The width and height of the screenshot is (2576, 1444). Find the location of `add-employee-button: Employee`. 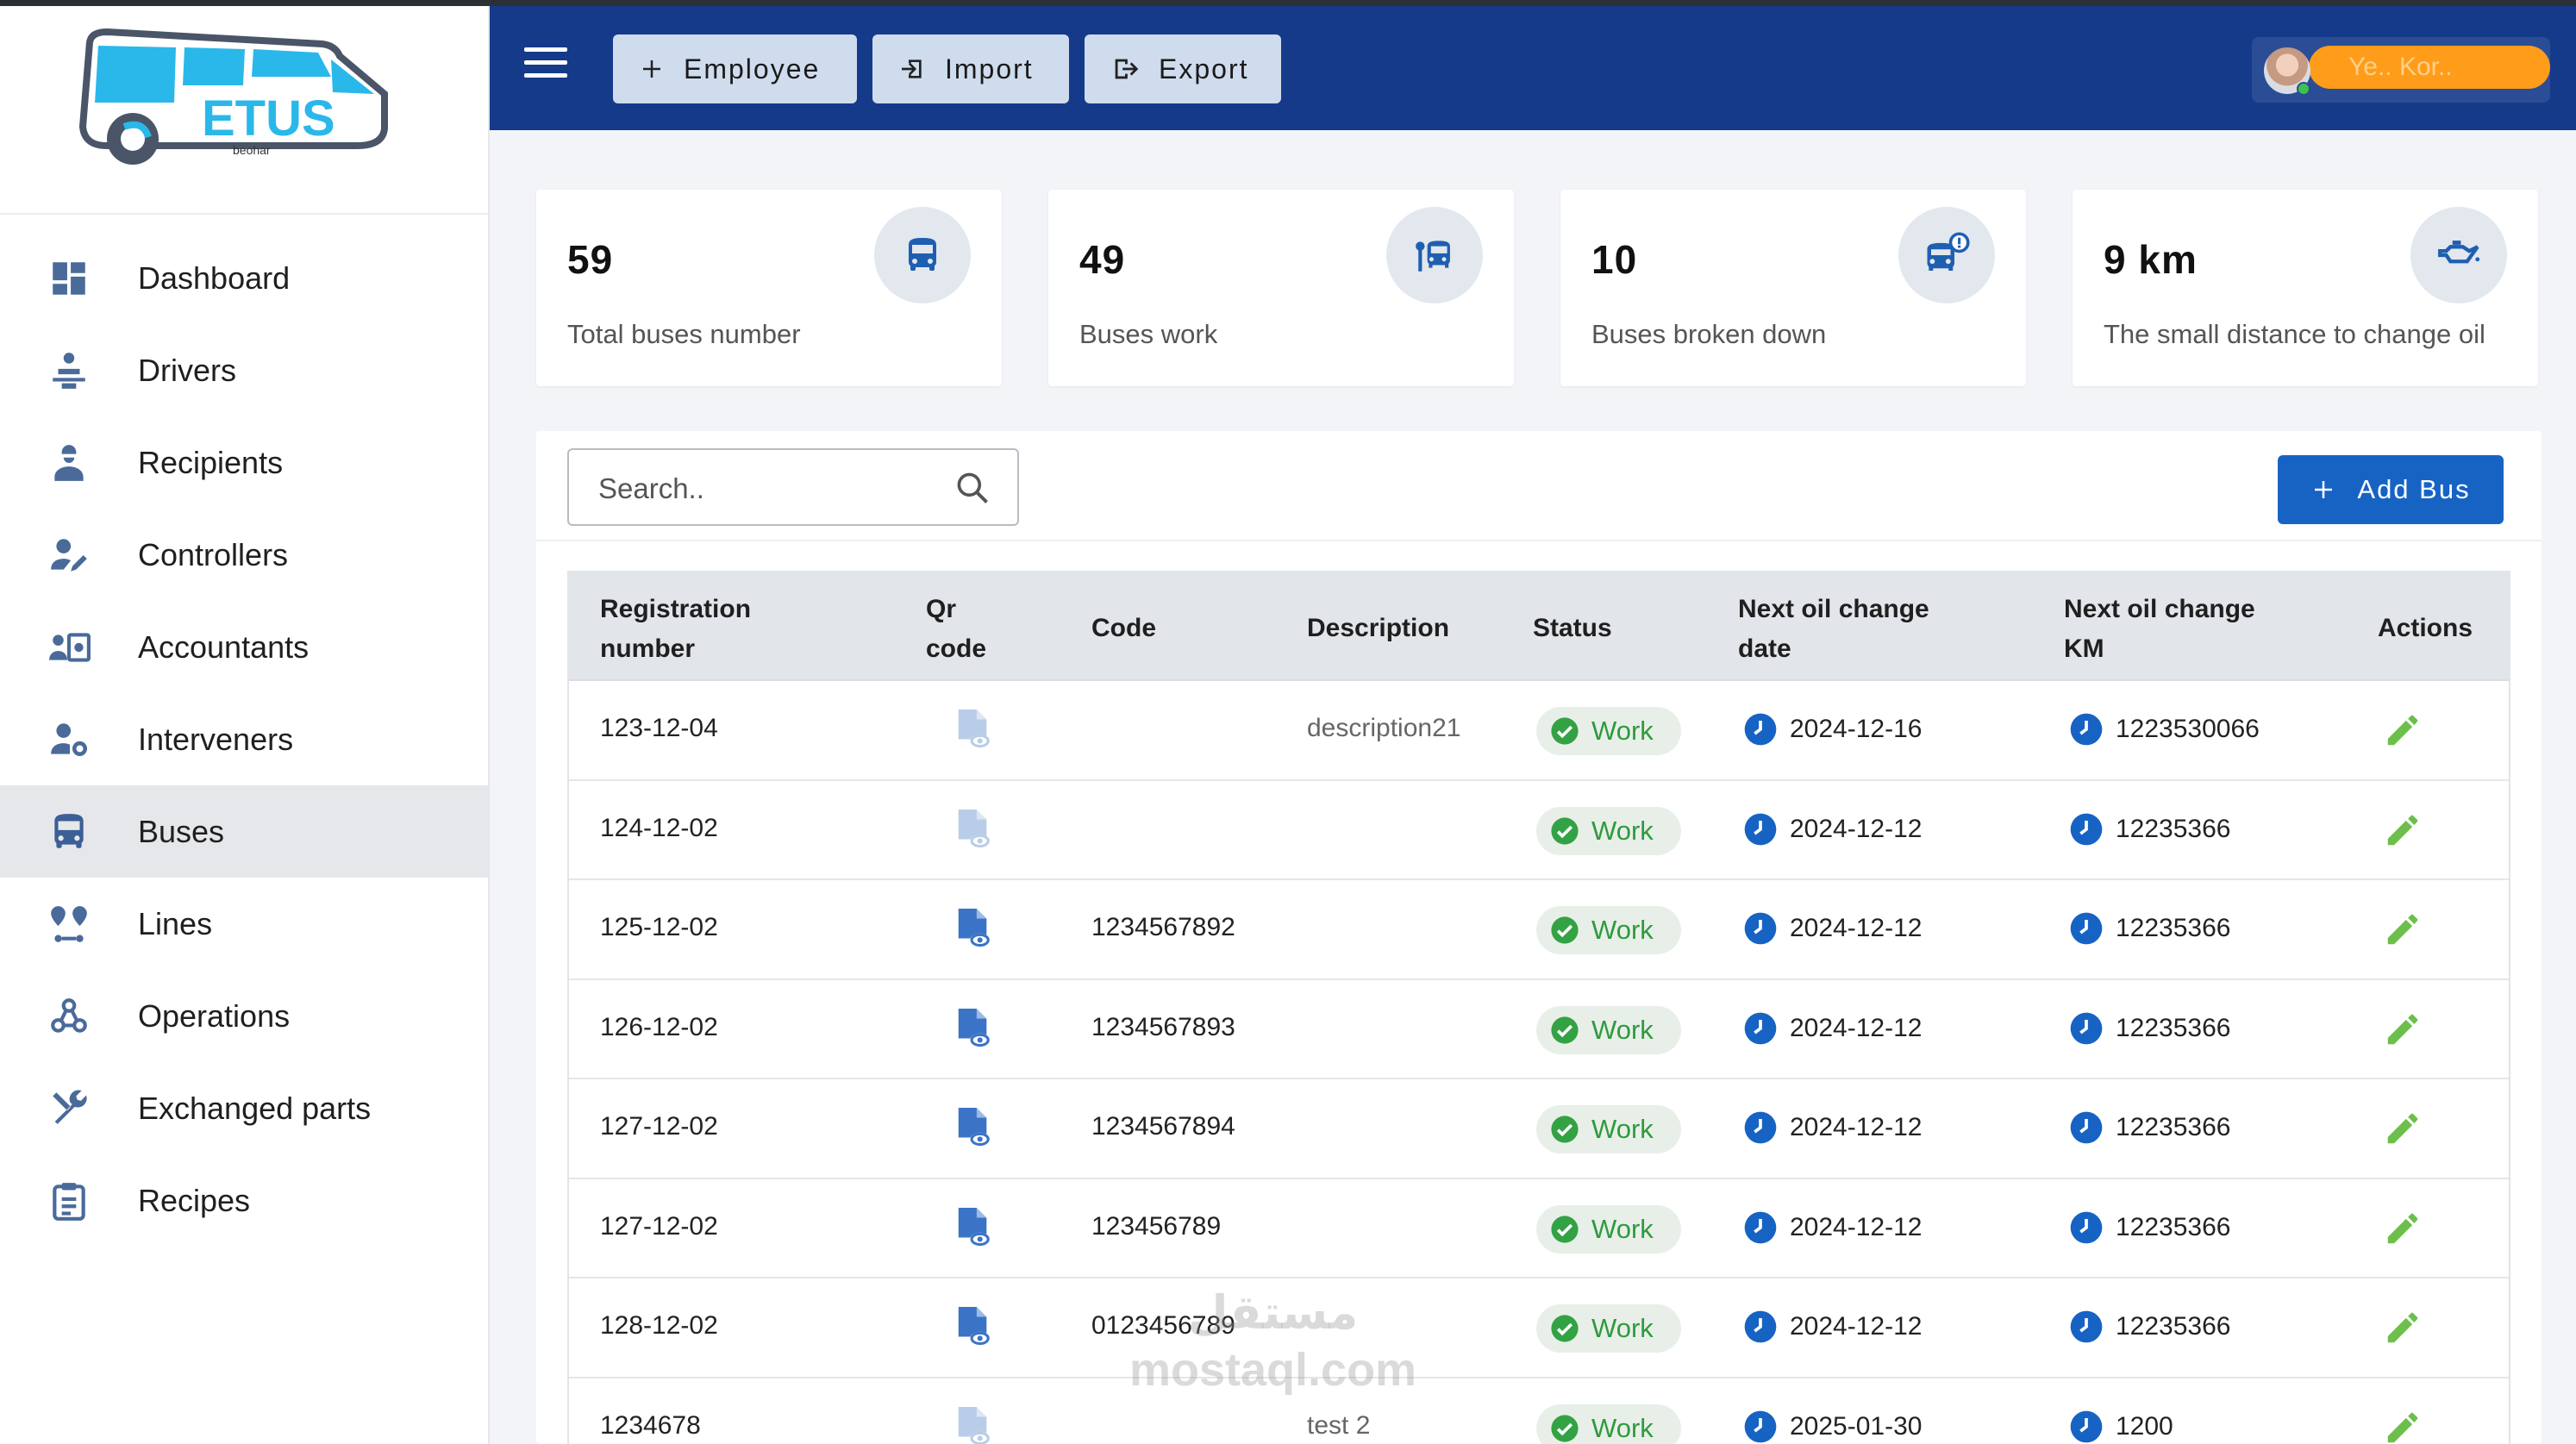

add-employee-button: Employee is located at coordinates (735, 69).